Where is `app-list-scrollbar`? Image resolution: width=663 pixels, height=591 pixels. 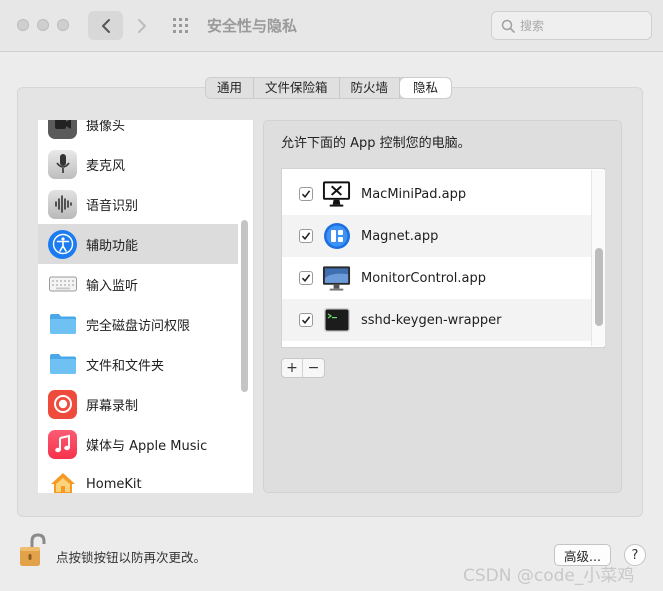
app-list-scrollbar is located at coordinates (599, 287).